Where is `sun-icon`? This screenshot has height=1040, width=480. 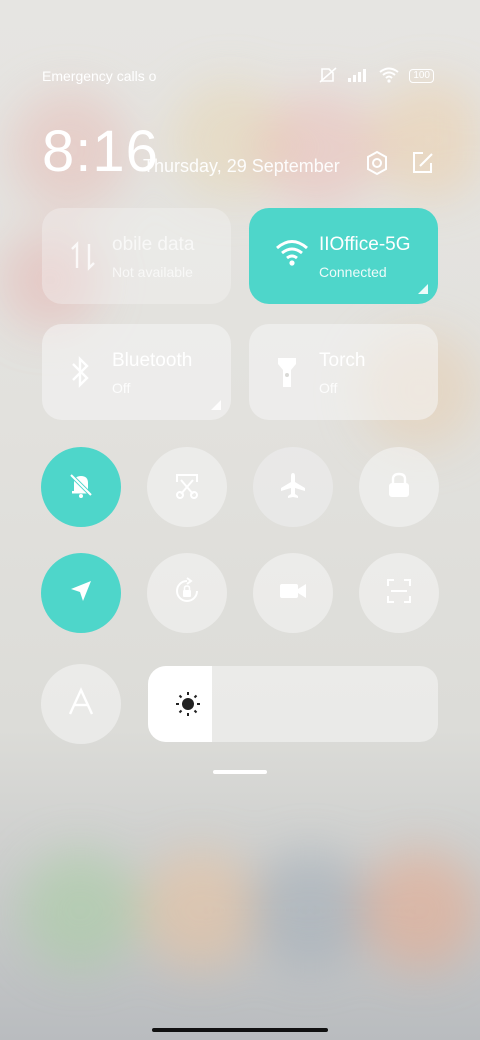 sun-icon is located at coordinates (188, 706).